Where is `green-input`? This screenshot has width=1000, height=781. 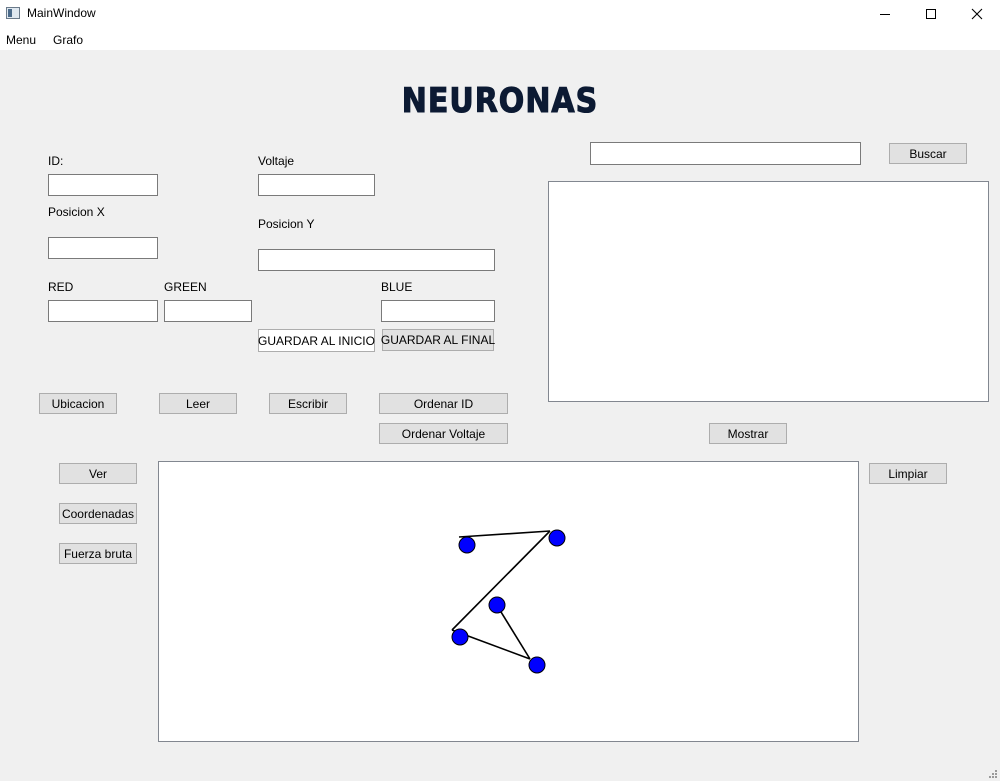
green-input is located at coordinates (208, 311).